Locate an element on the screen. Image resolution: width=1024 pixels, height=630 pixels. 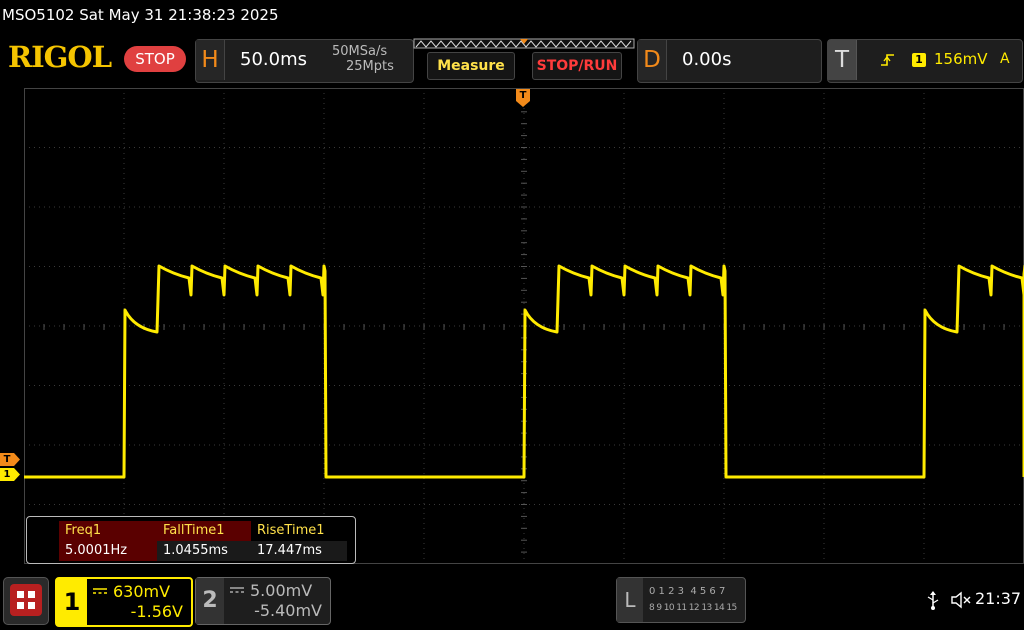
delay-value: 0.00s is located at coordinates (707, 59).